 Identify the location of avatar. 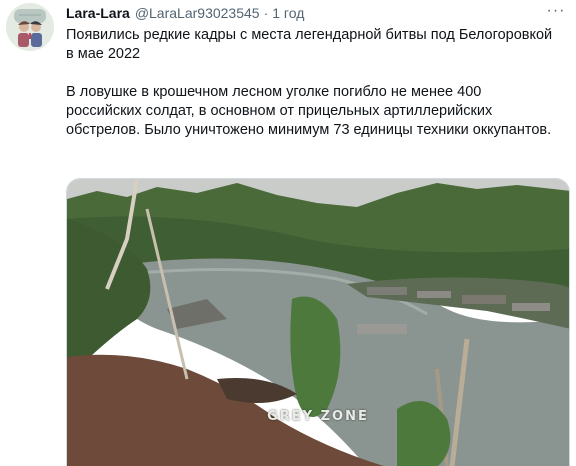
(30, 27).